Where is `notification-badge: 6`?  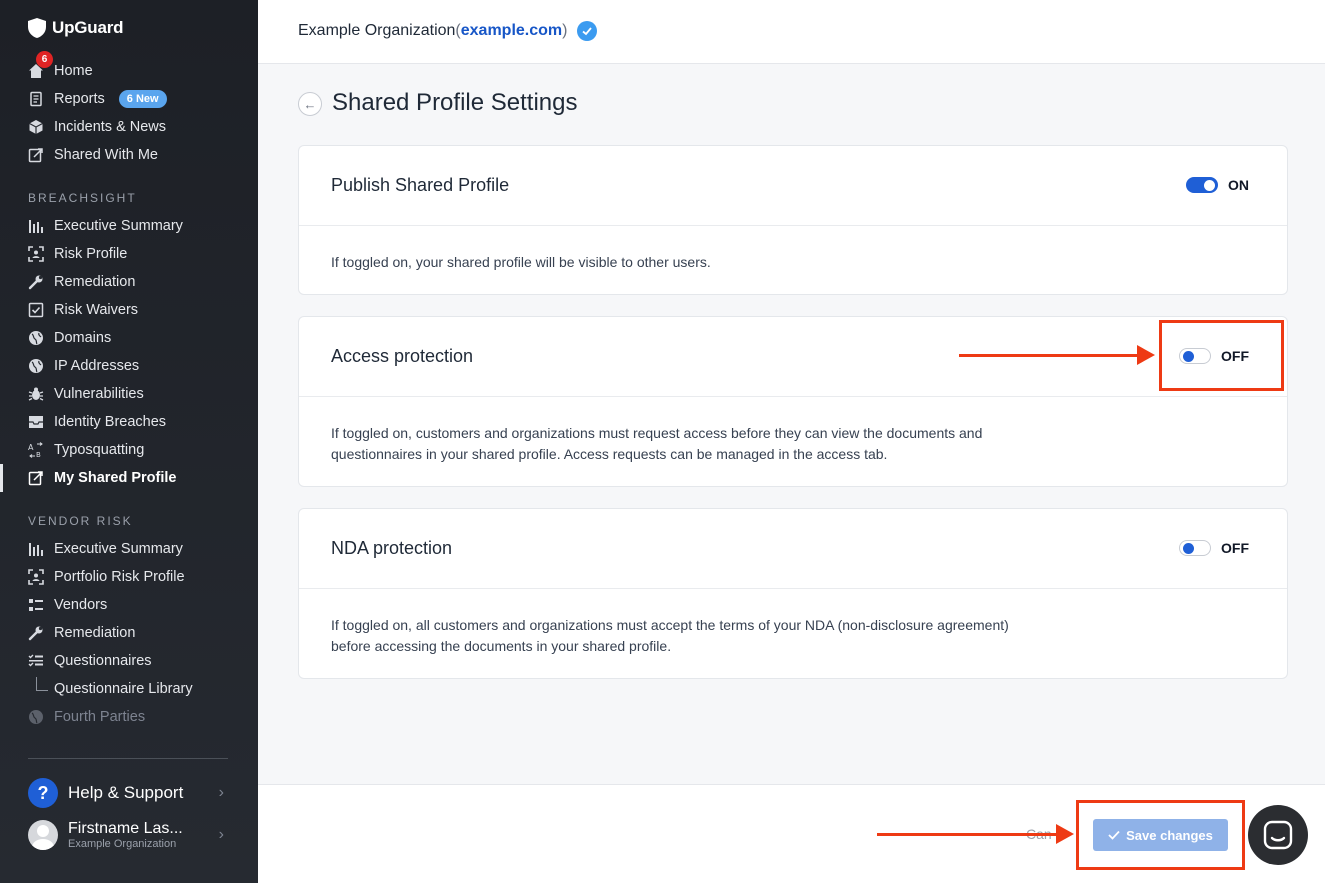 notification-badge: 6 is located at coordinates (44, 59).